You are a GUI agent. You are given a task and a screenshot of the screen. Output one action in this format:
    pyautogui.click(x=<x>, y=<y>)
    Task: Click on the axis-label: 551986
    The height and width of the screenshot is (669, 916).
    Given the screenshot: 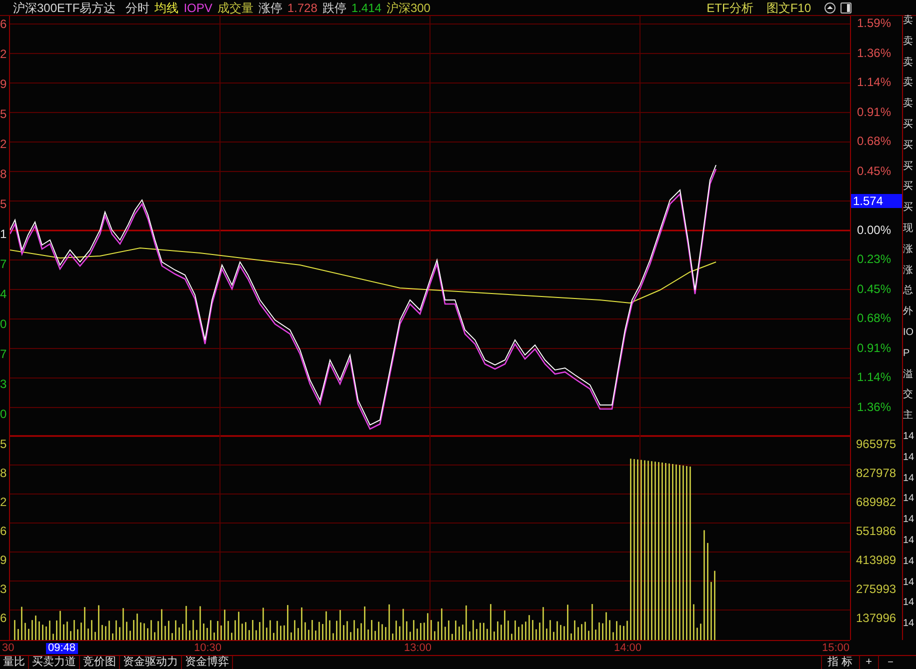 What is the action you would take?
    pyautogui.click(x=876, y=531)
    